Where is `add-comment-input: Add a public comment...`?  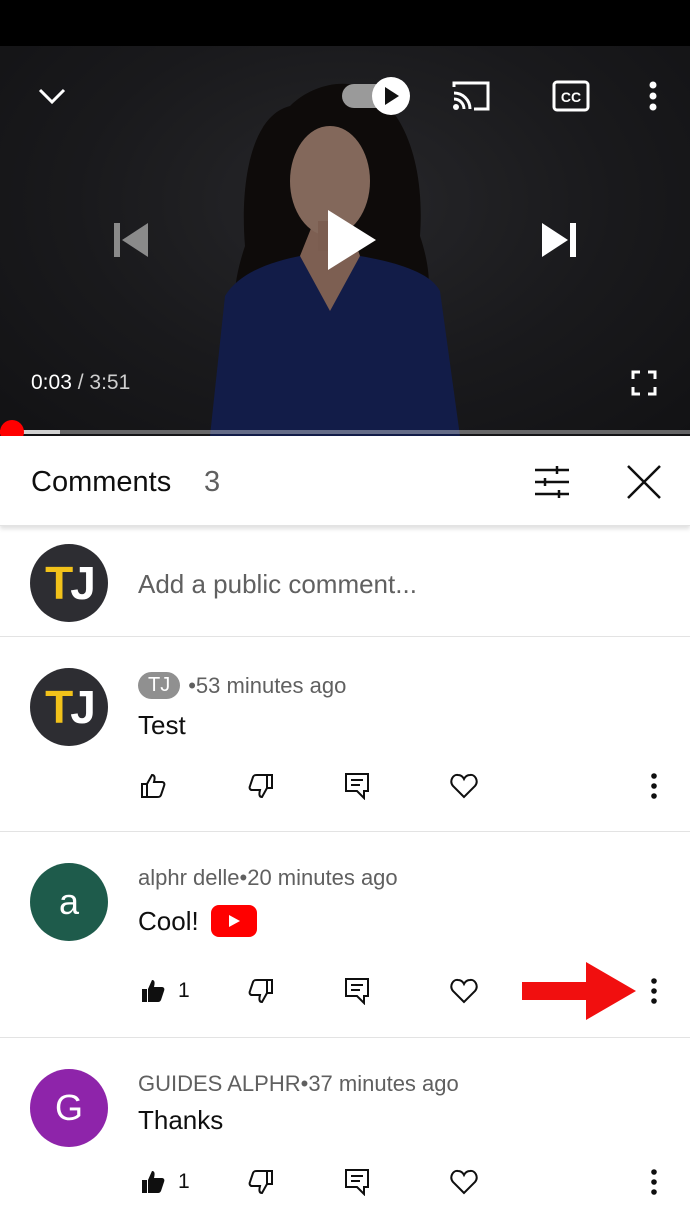 add-comment-input: Add a public comment... is located at coordinates (277, 584).